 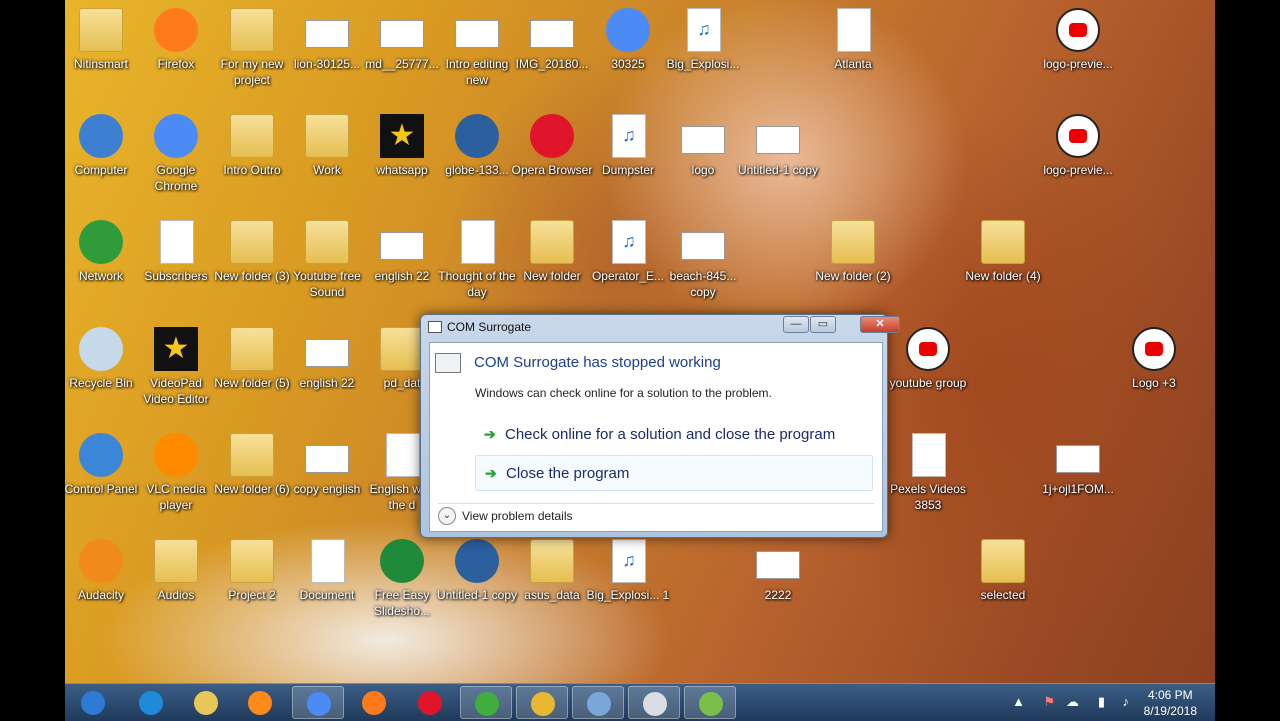 What do you see at coordinates (102, 372) in the screenshot?
I see `desktop-icon: Recycle Bin` at bounding box center [102, 372].